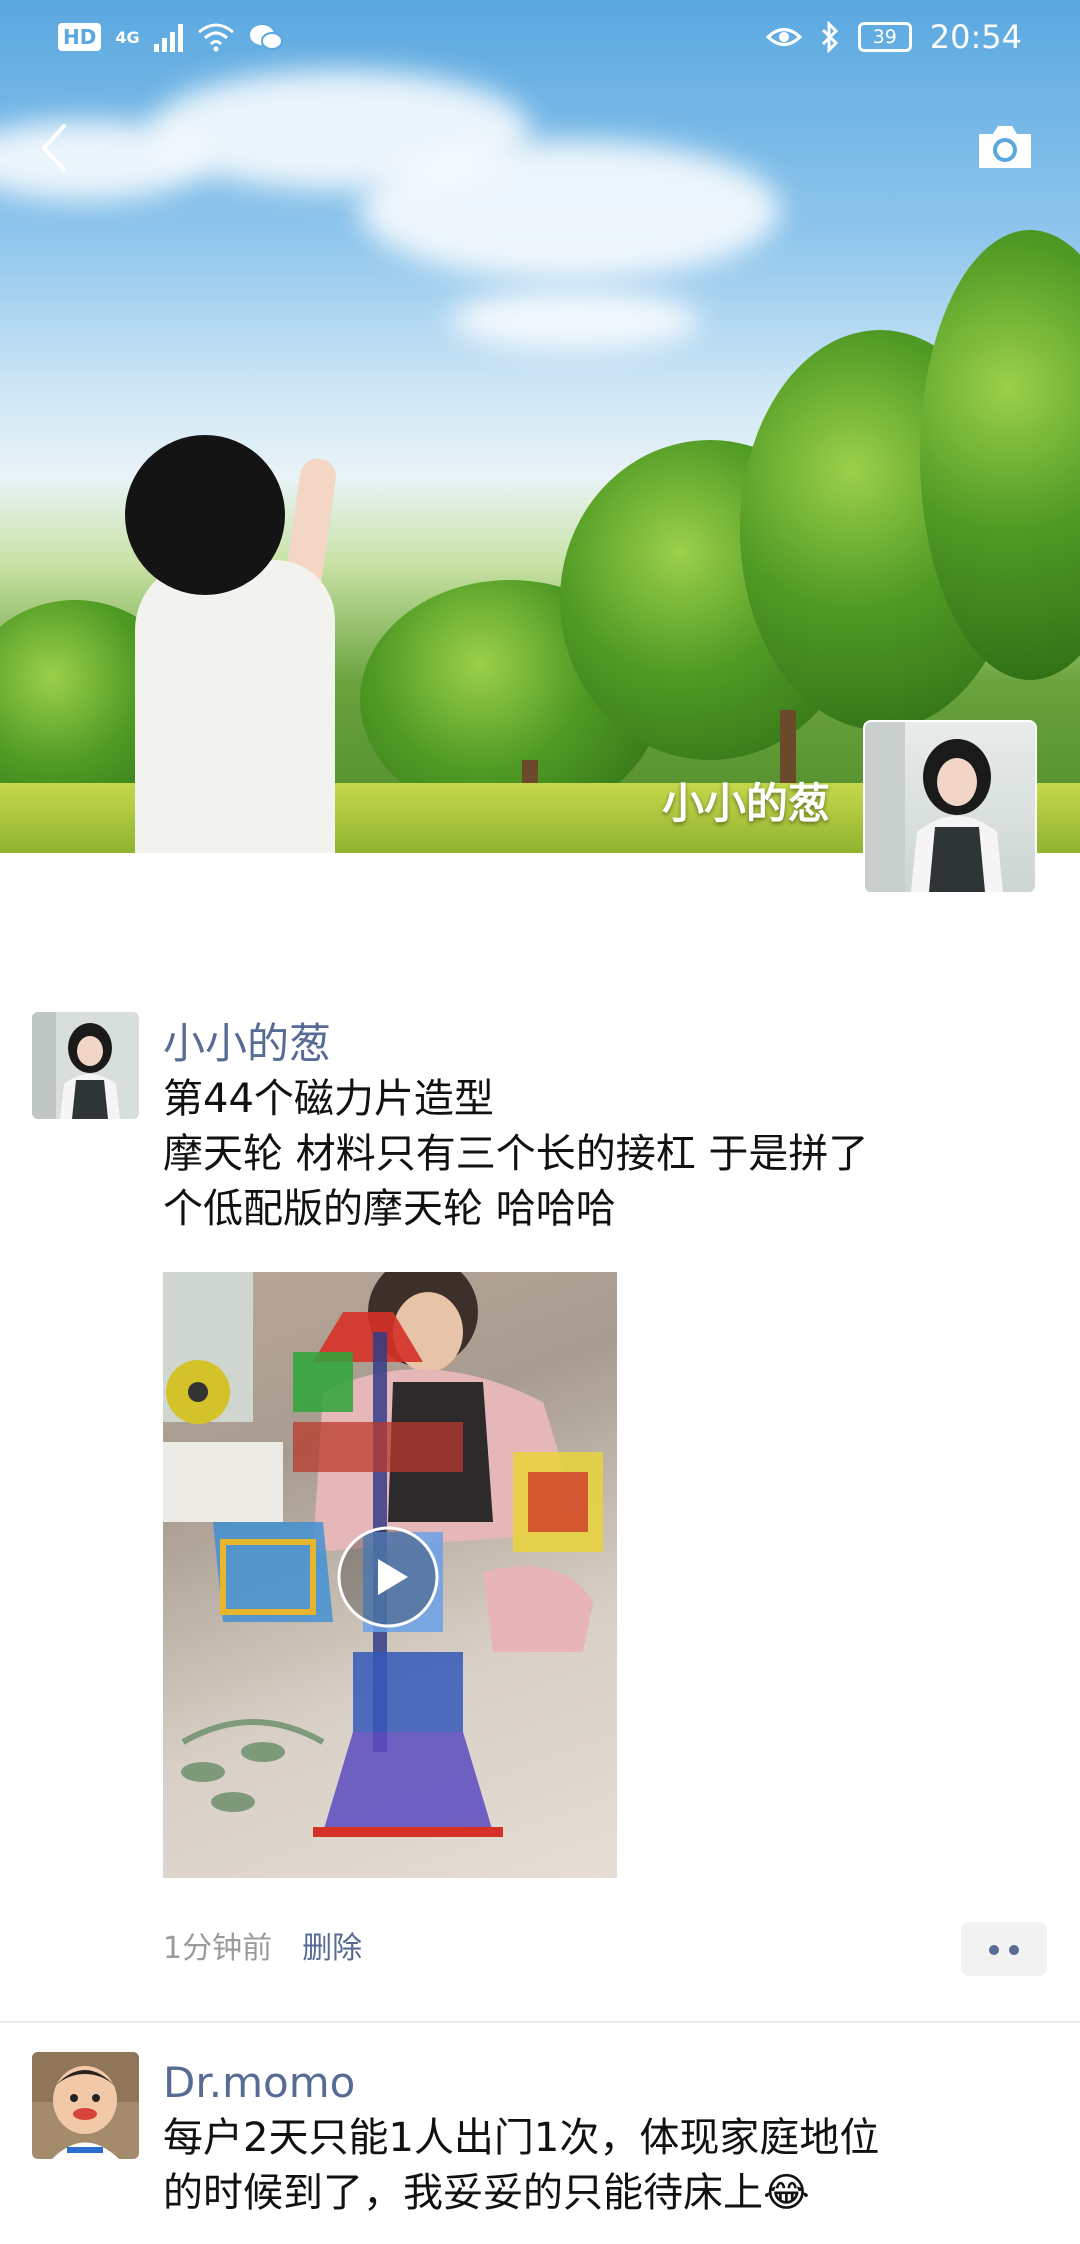 This screenshot has width=1080, height=2244. I want to click on hd-badge: HD, so click(80, 37).